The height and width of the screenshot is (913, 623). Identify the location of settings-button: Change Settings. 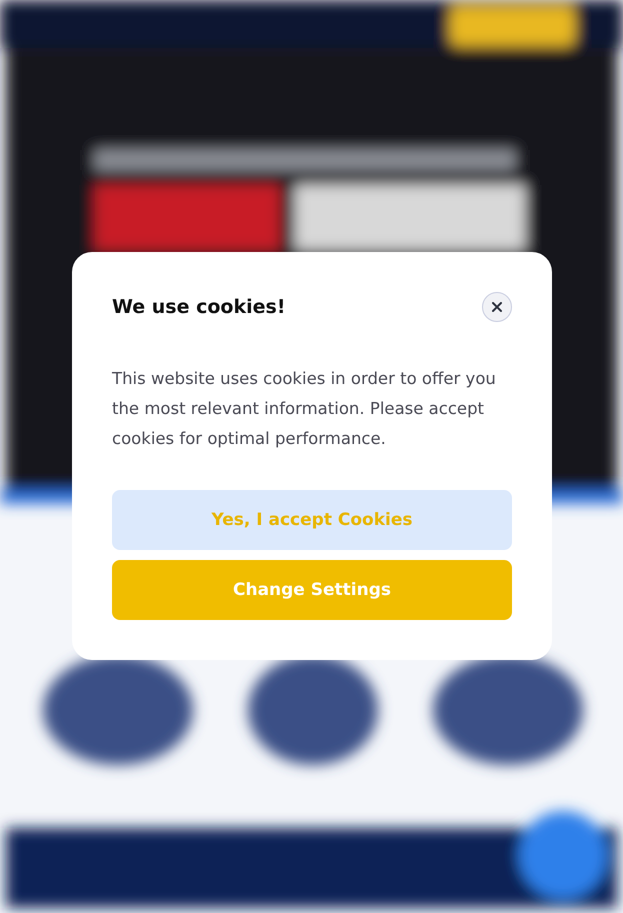
(312, 590).